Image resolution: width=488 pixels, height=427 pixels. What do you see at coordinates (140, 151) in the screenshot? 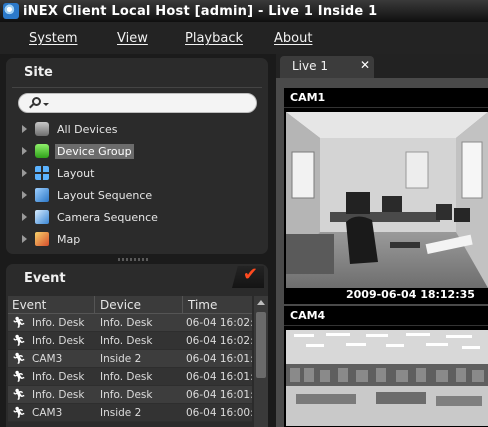
I see `tree-item-device-group: Device Group` at bounding box center [140, 151].